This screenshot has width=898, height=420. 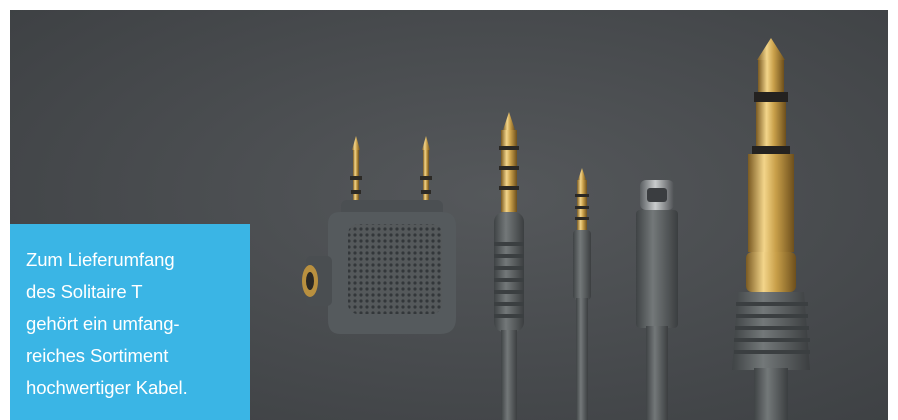 What do you see at coordinates (103, 323) in the screenshot?
I see `caption-line: gehört ein umfang-` at bounding box center [103, 323].